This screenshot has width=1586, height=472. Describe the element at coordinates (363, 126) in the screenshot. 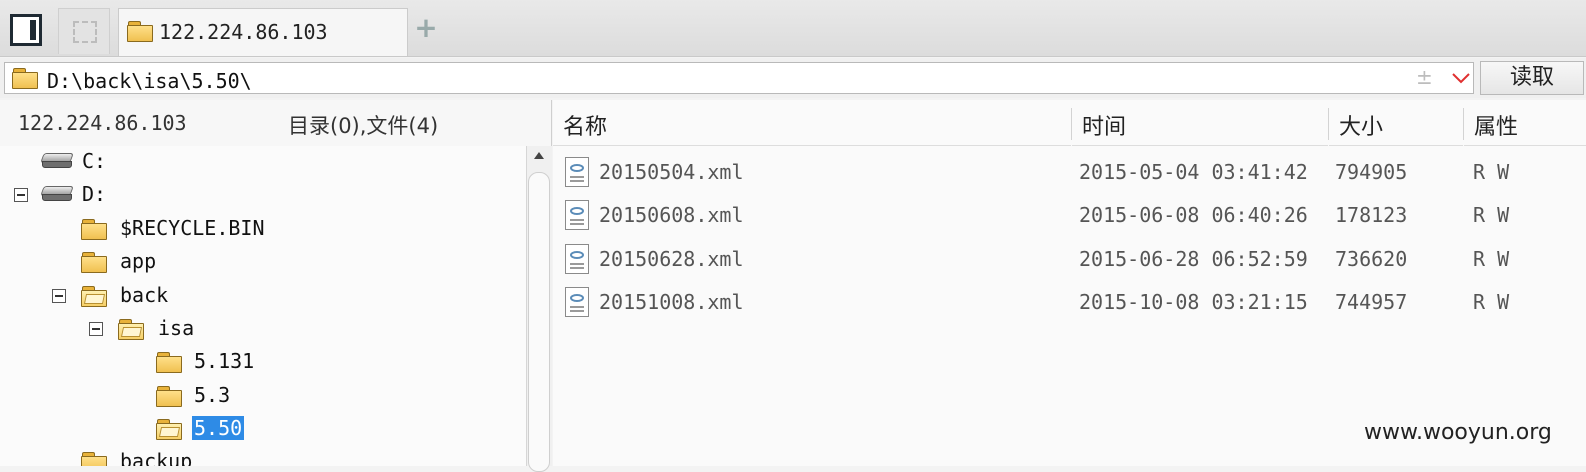

I see `item-count-label: 目录(0),文件(4)` at that location.